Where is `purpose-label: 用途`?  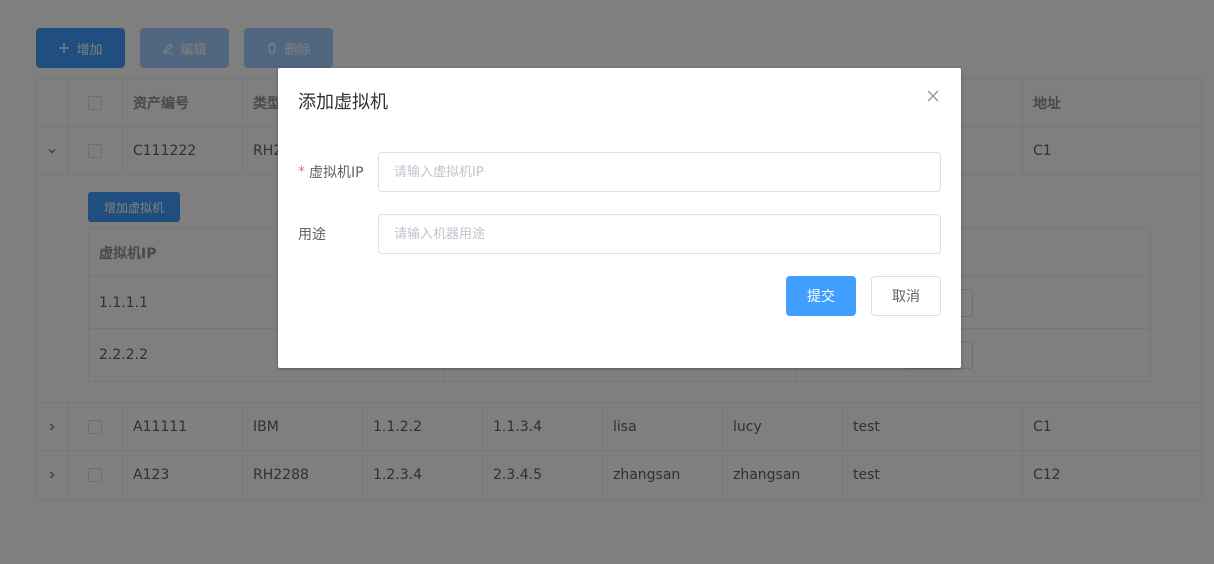 purpose-label: 用途 is located at coordinates (312, 235).